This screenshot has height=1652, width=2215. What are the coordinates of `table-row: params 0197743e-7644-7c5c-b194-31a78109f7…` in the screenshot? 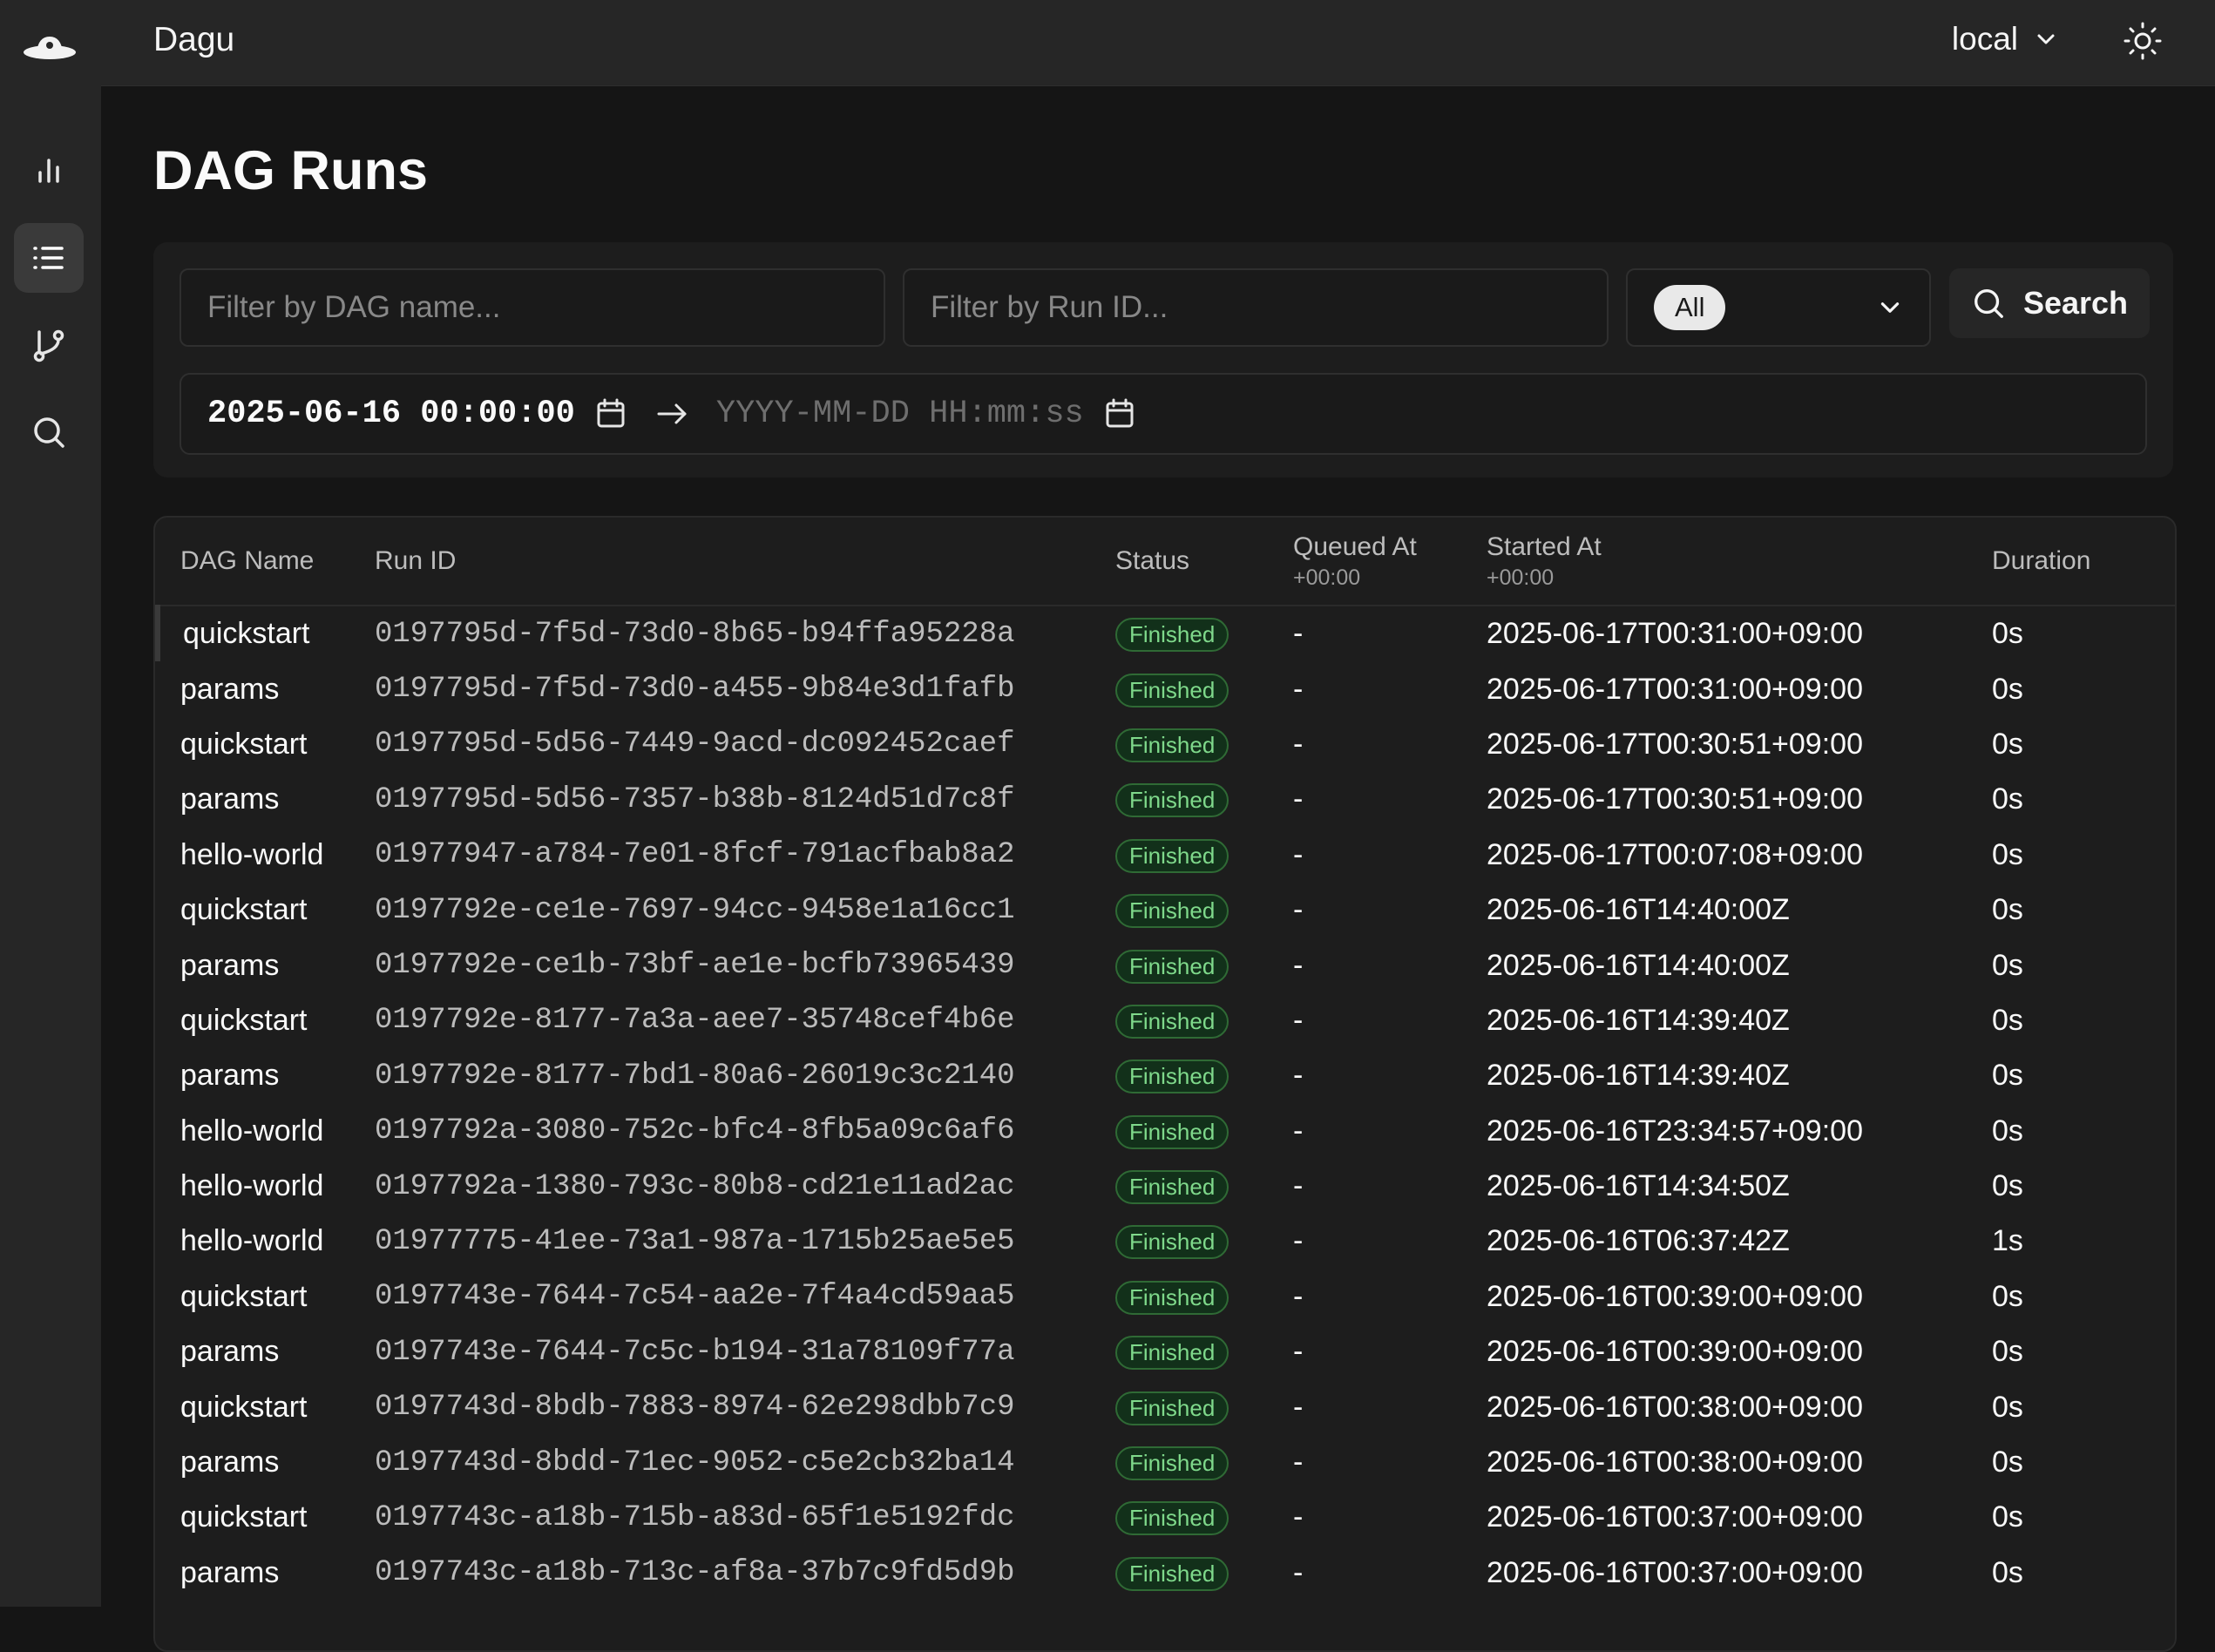 It's located at (1166, 1351).